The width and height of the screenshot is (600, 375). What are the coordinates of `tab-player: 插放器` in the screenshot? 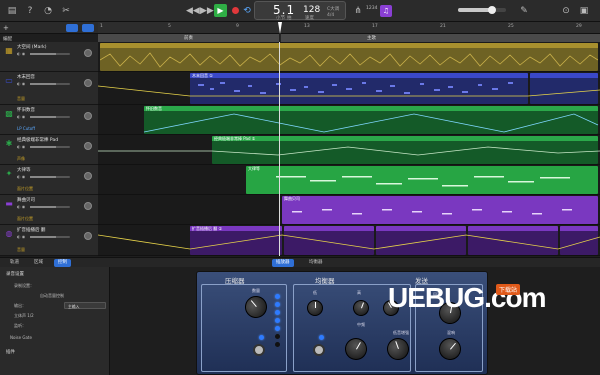 It's located at (283, 263).